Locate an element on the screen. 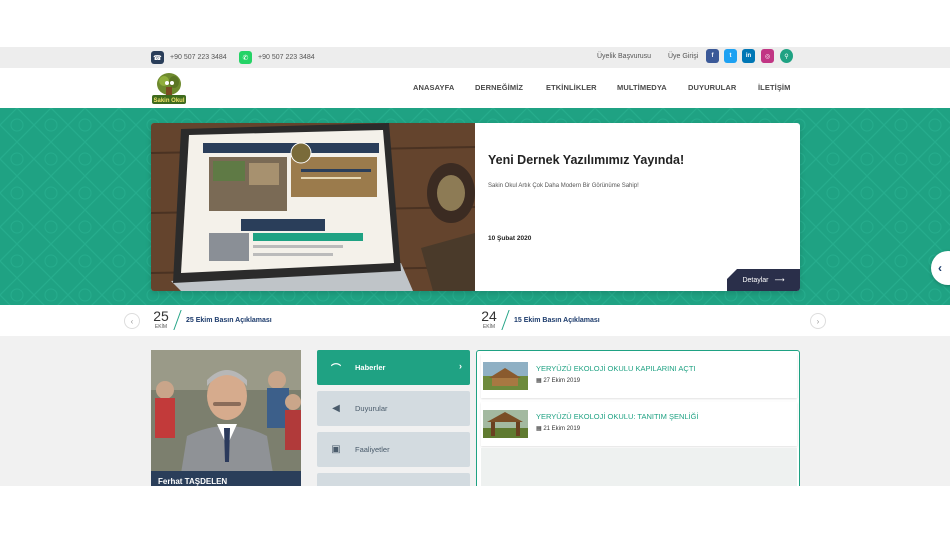 The image size is (950, 534). nav-association: DERNEĞİMİZ is located at coordinates (499, 87).